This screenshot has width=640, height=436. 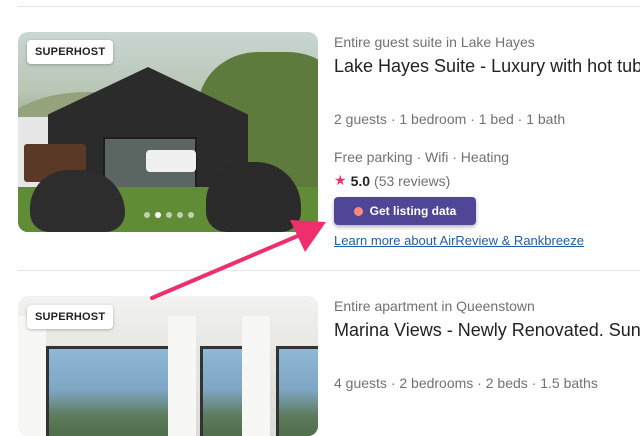 I want to click on listing-title: Marina Views - Newly Renovated. Sunny, so click(x=487, y=330).